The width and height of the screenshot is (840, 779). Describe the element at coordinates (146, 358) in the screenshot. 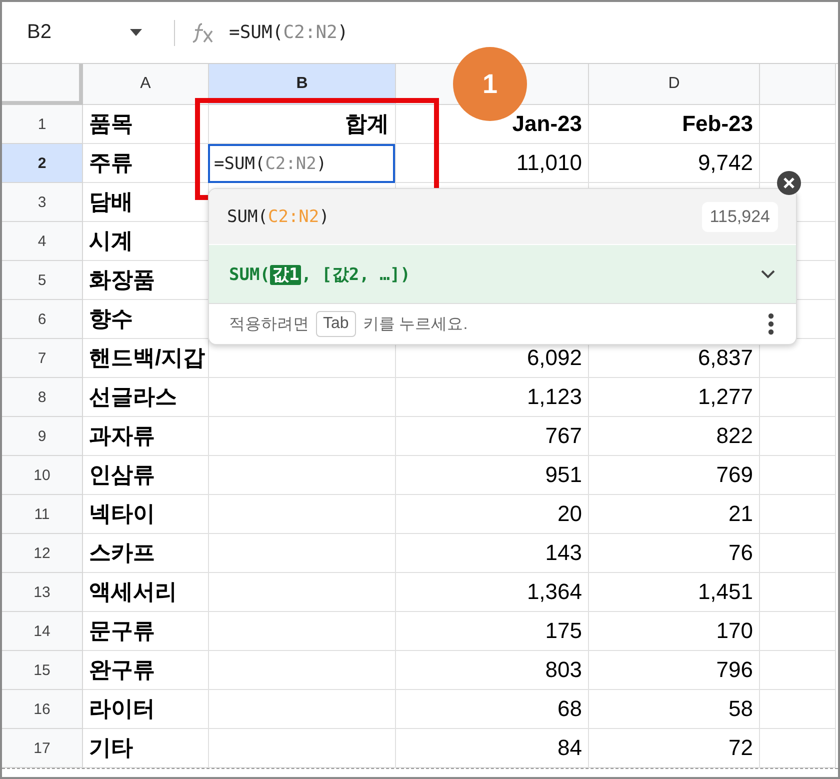

I see `table-cell: 핸드백/지갑` at that location.